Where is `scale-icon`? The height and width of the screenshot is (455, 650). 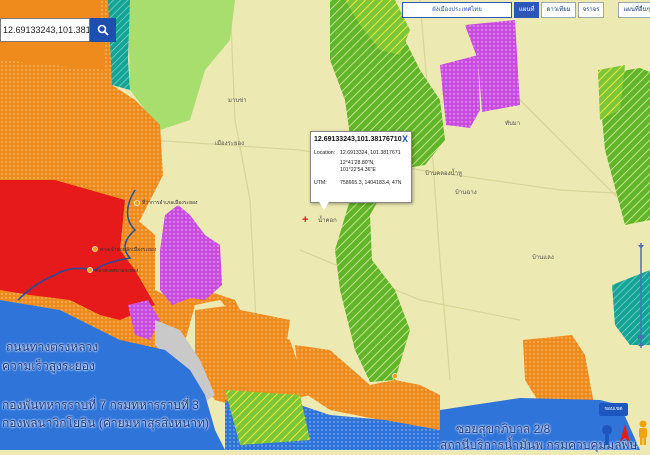 scale-icon is located at coordinates (607, 435).